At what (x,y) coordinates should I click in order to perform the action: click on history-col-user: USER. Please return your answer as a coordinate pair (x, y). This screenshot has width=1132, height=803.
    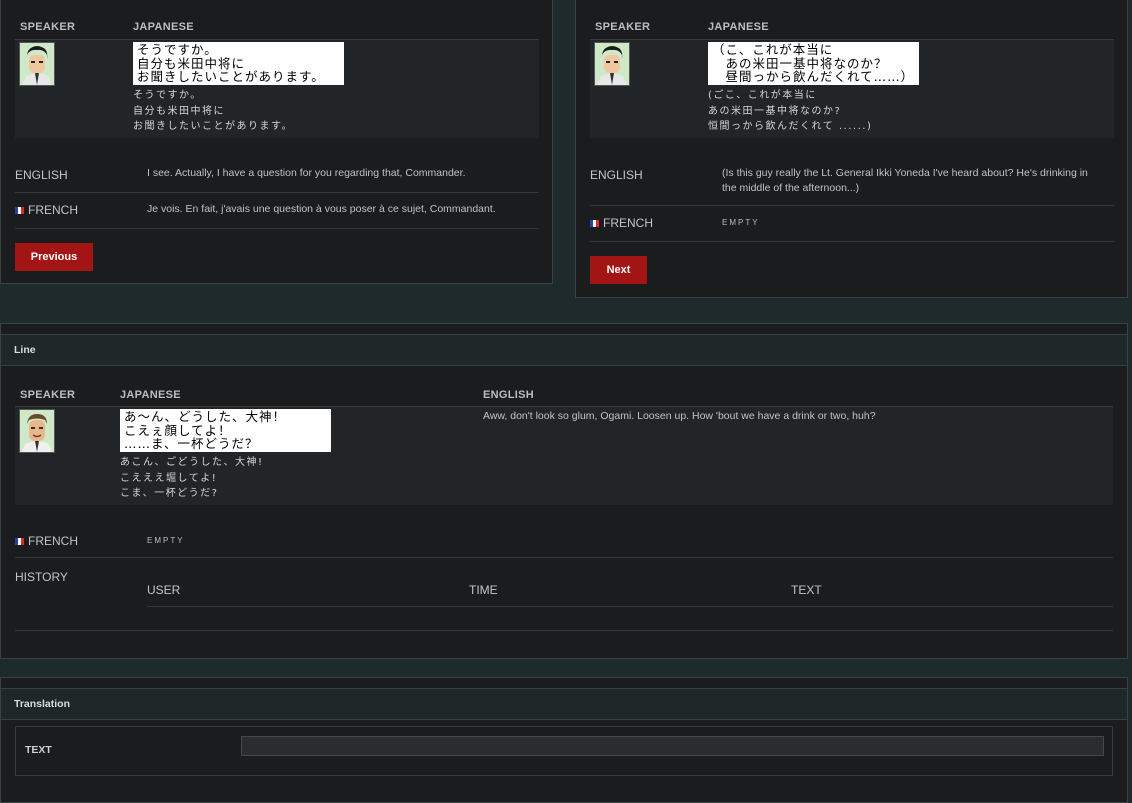
    Looking at the image, I should click on (164, 590).